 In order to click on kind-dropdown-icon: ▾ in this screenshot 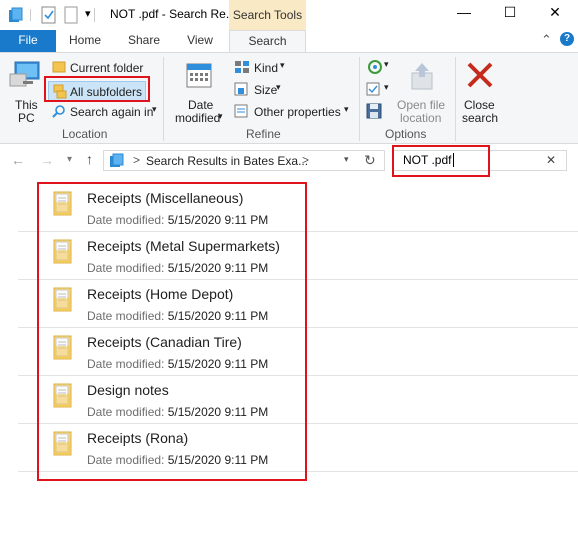, I will do `click(282, 65)`.